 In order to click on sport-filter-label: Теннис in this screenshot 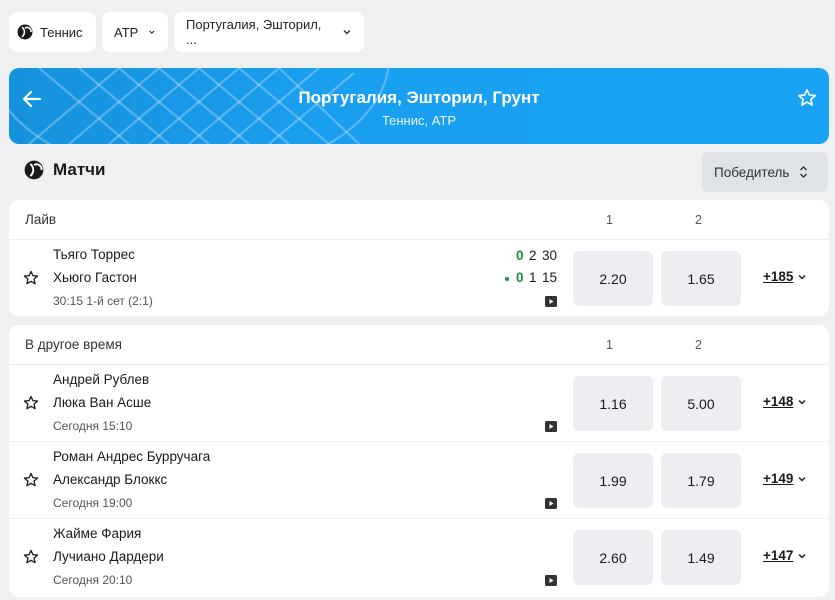, I will do `click(61, 32)`.